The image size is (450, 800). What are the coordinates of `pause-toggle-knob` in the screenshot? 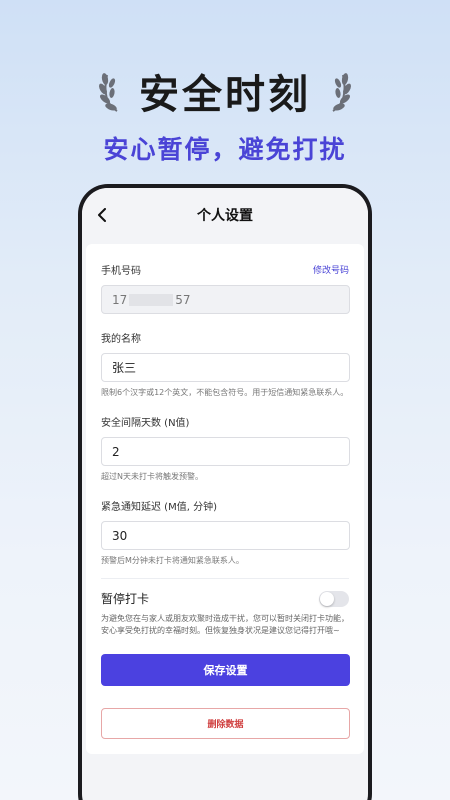 It's located at (327, 598).